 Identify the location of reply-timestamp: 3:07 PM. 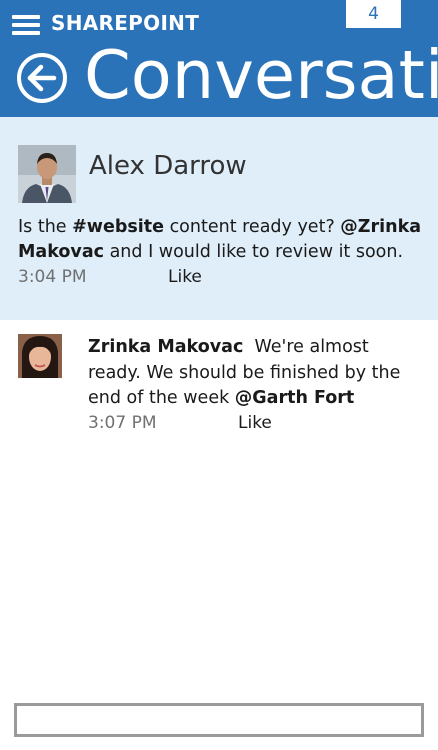
(122, 423).